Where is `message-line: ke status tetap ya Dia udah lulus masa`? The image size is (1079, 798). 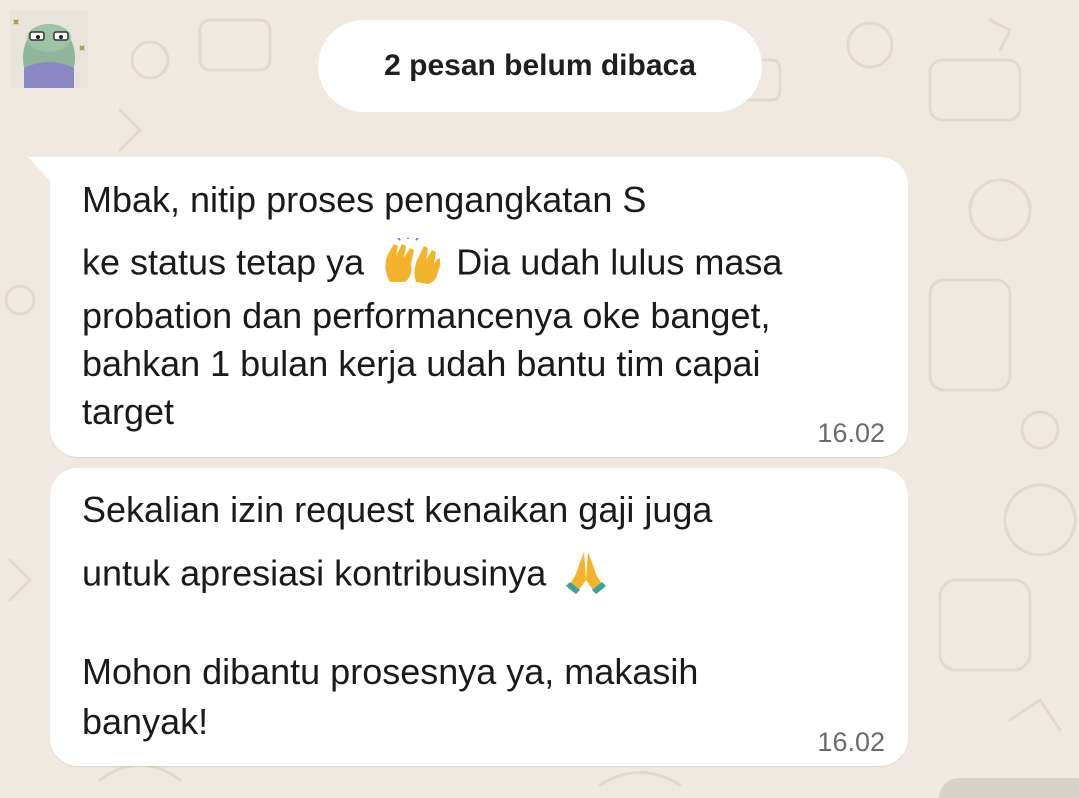 message-line: ke status tetap ya Dia udah lulus masa is located at coordinates (432, 264).